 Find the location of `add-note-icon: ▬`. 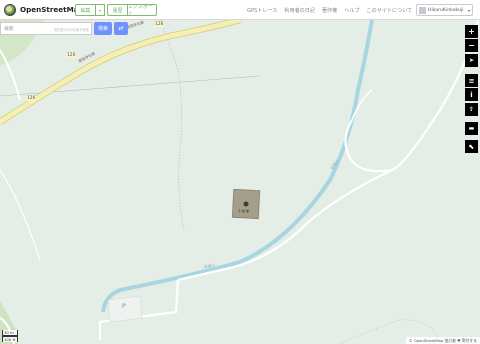

add-note-icon: ▬ is located at coordinates (471, 128).